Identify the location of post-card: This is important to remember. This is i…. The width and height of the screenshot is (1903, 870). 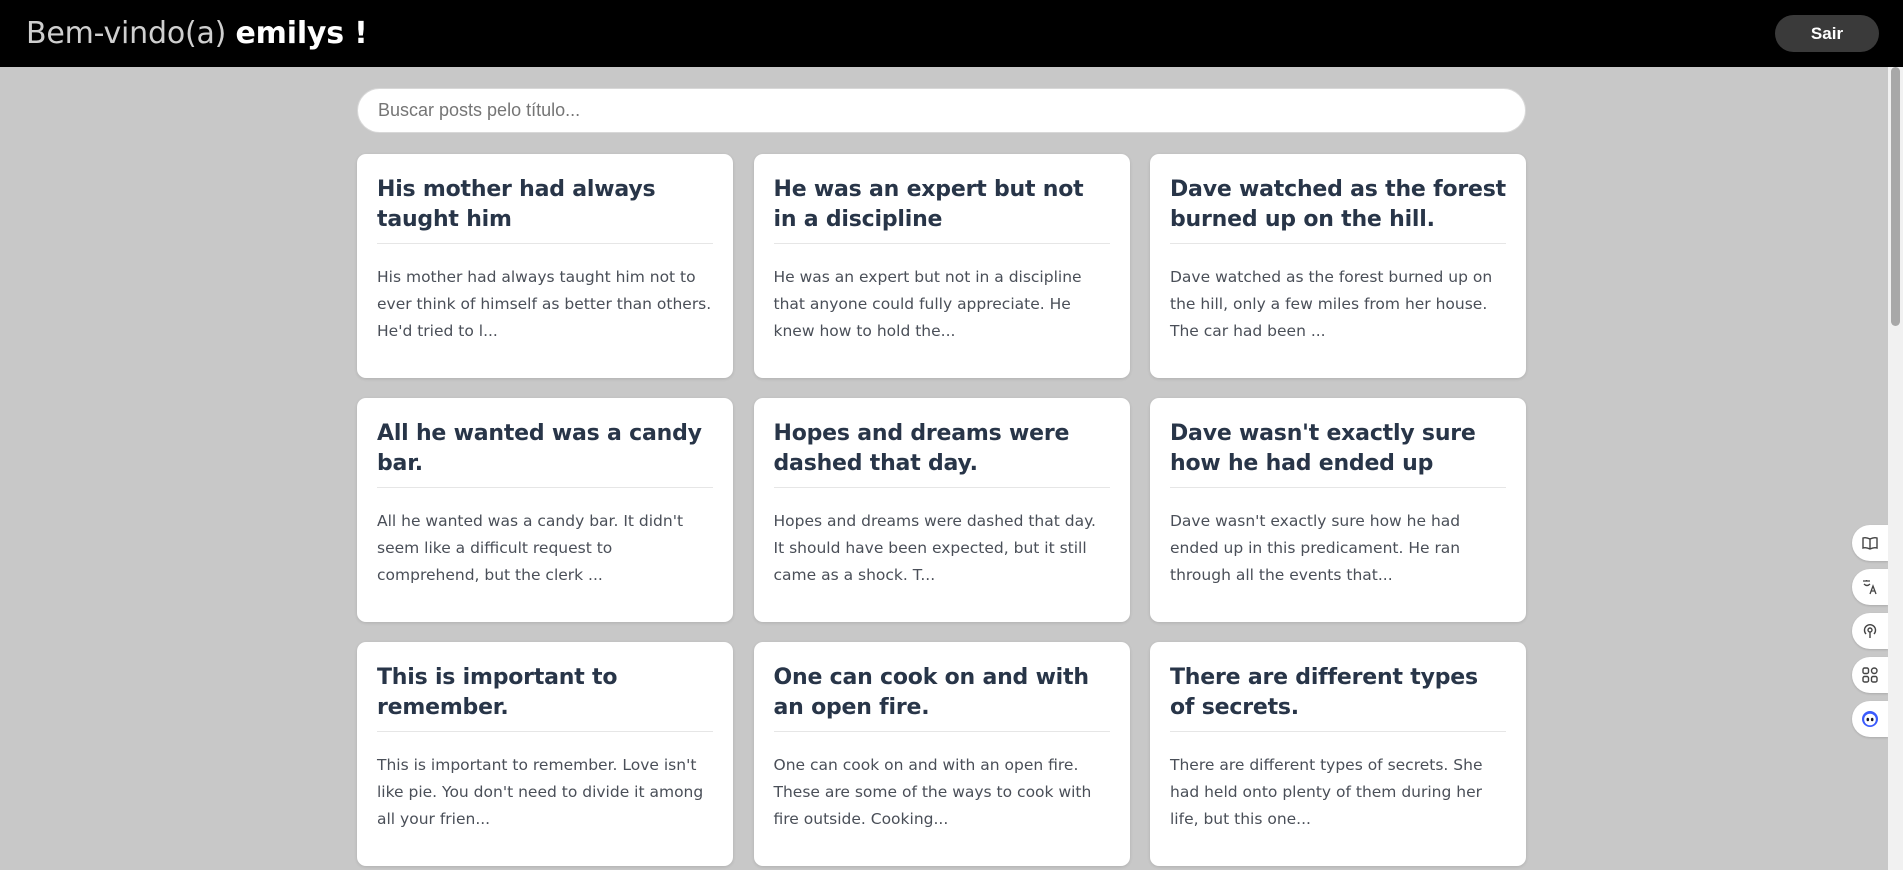
(545, 754).